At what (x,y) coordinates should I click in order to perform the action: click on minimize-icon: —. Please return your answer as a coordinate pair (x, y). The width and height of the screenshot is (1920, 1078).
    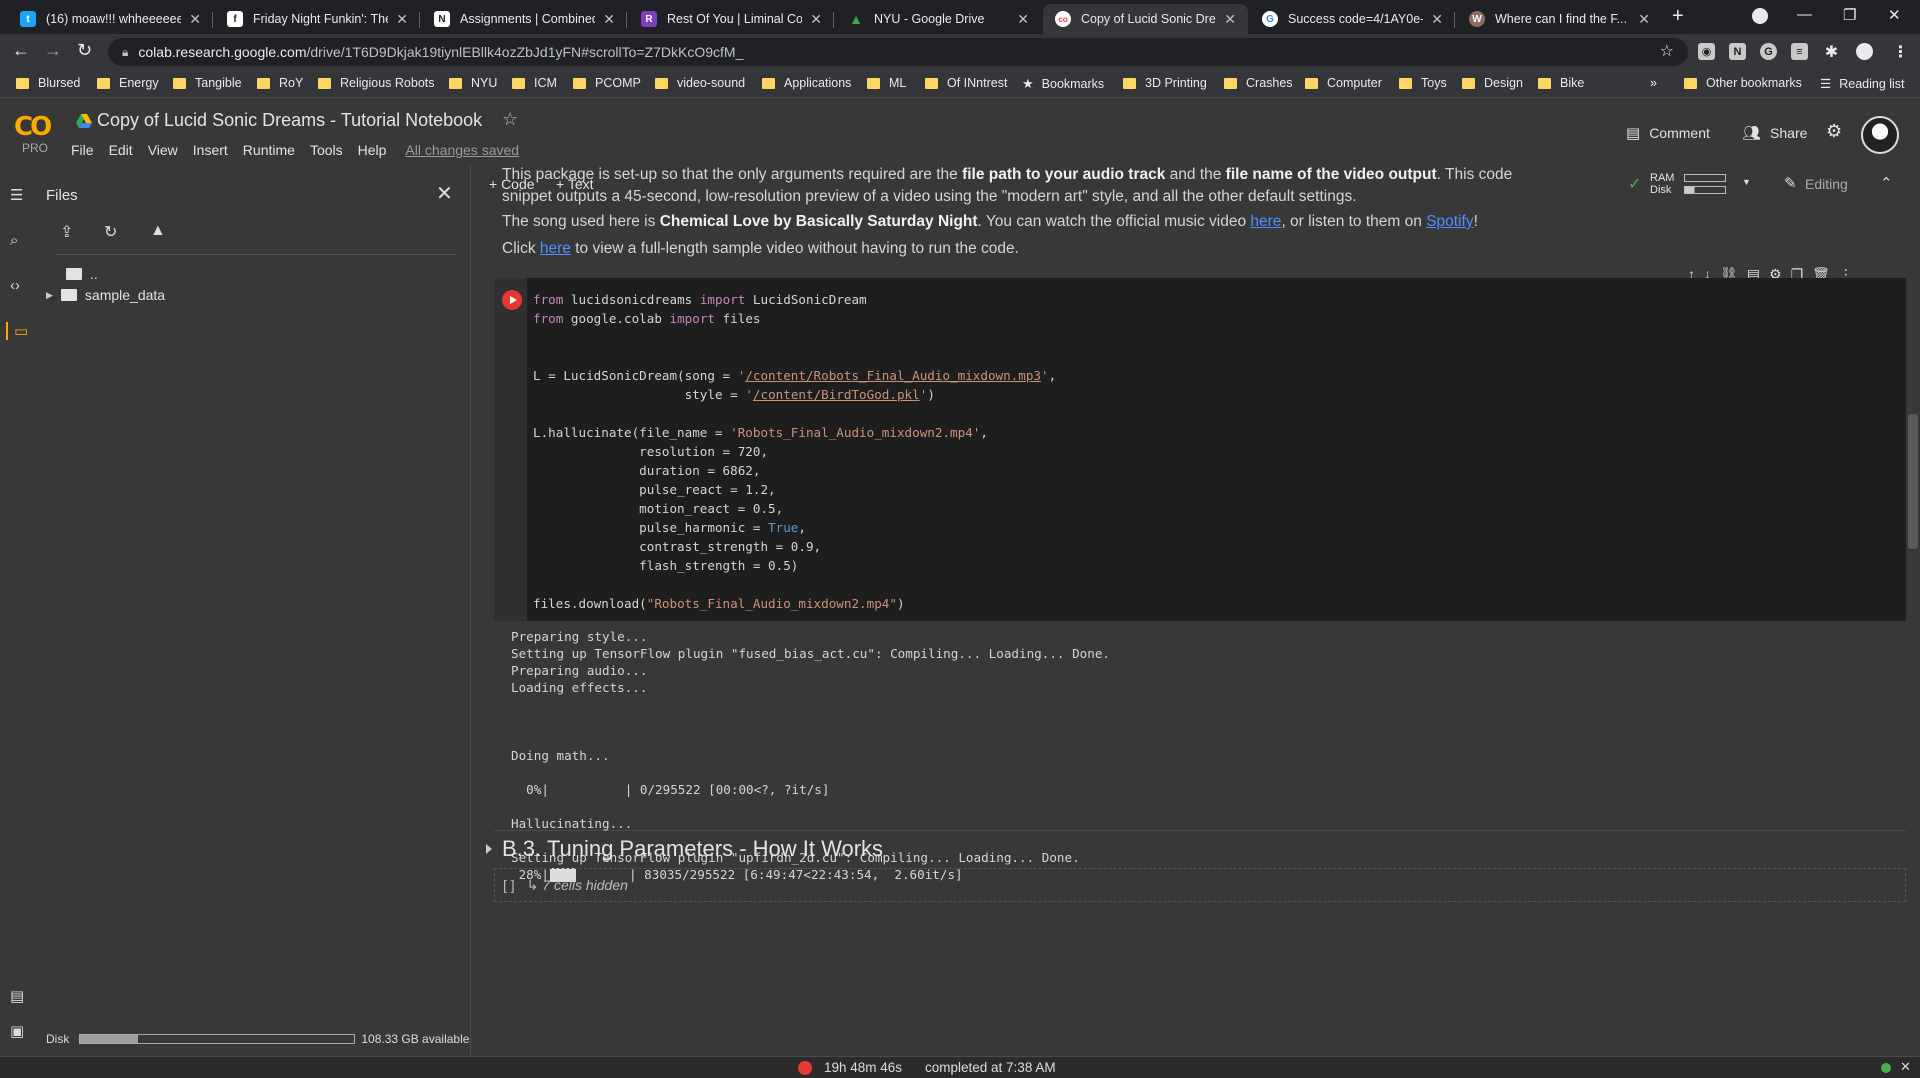
    Looking at the image, I should click on (1804, 14).